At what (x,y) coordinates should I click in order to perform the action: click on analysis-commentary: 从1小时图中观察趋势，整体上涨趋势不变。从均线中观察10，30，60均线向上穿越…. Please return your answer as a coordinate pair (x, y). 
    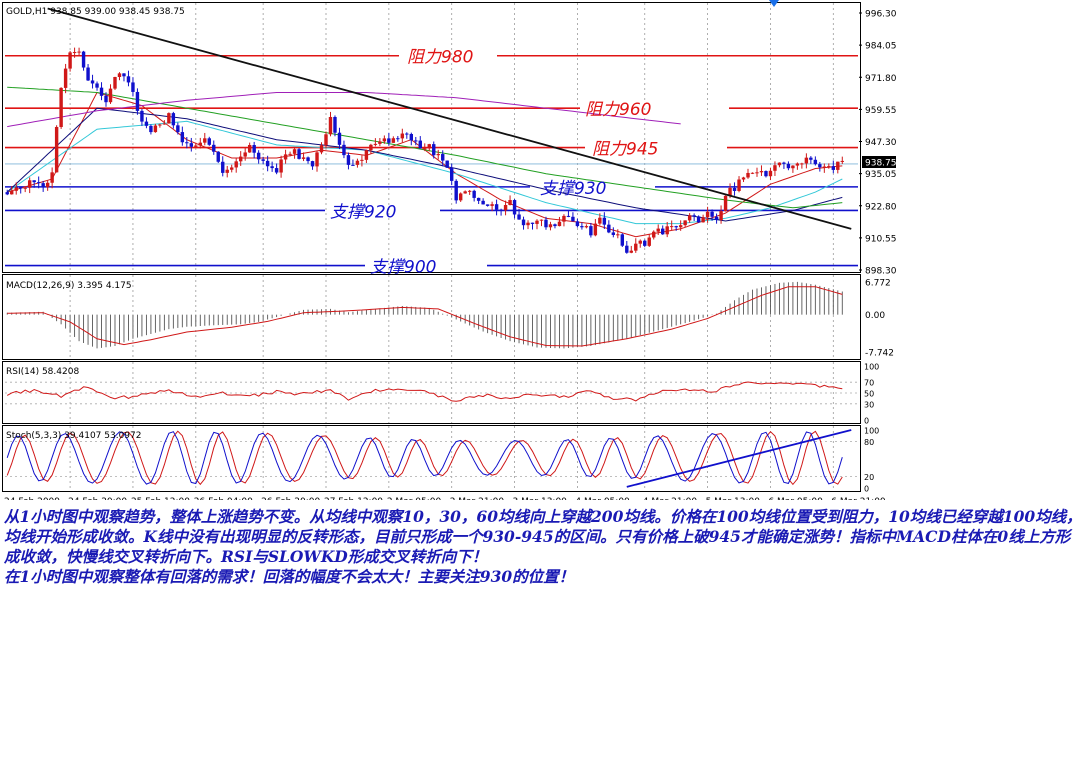
    Looking at the image, I should click on (544, 547).